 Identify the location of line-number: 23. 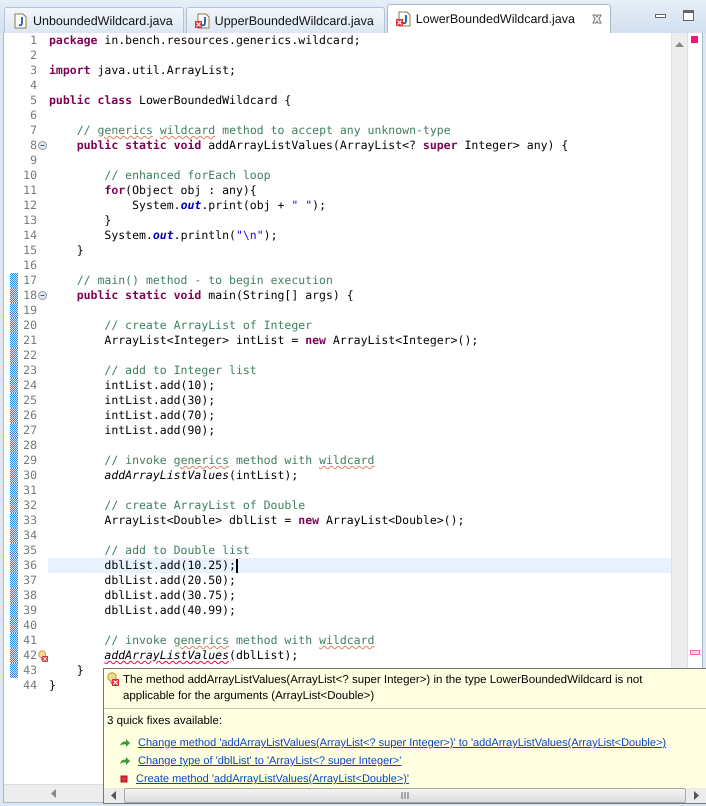
(29, 370).